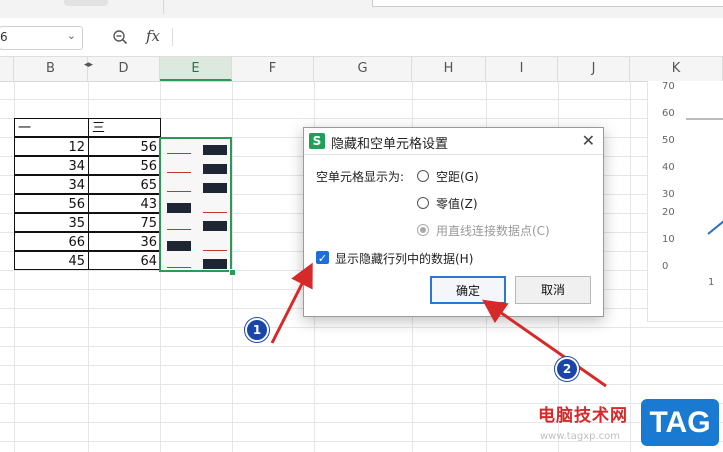 Image resolution: width=723 pixels, height=452 pixels. I want to click on watermark-logo: TAG, so click(680, 422).